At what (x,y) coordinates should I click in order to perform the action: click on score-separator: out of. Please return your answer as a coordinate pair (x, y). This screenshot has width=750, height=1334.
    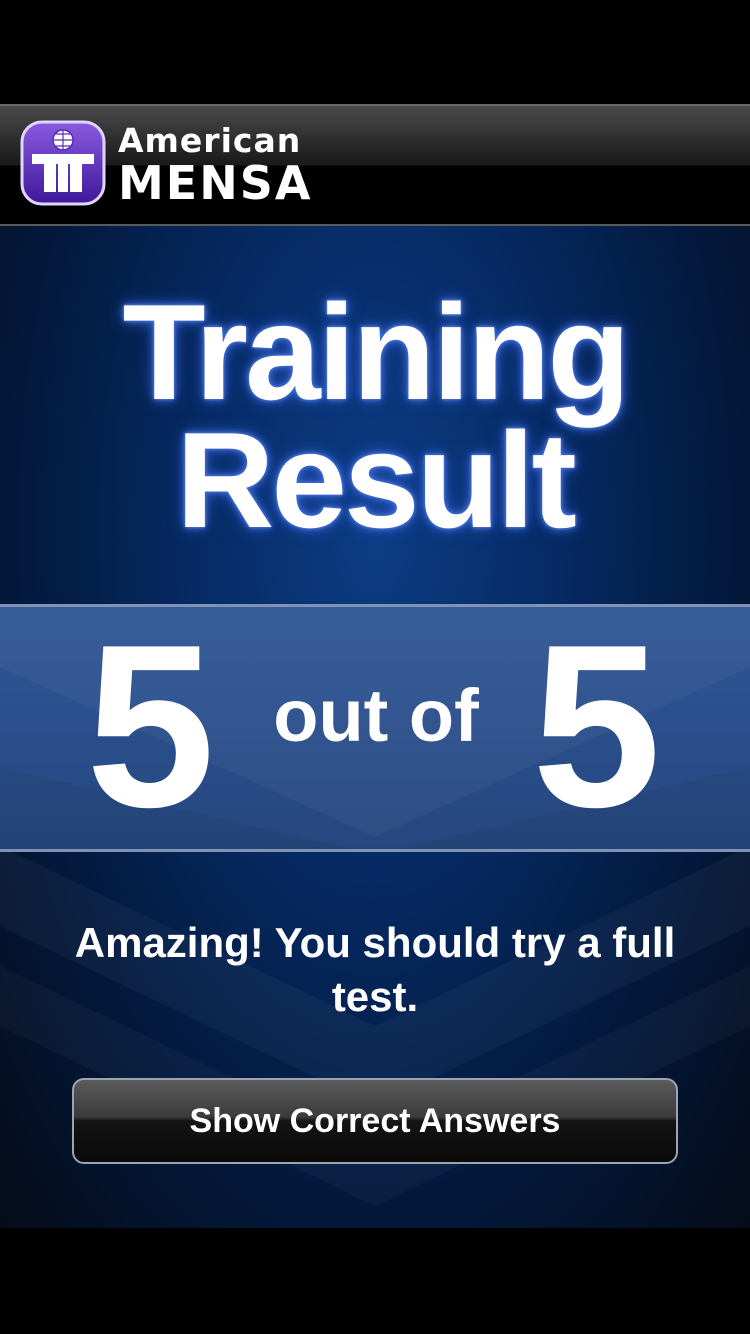
    Looking at the image, I should click on (376, 715).